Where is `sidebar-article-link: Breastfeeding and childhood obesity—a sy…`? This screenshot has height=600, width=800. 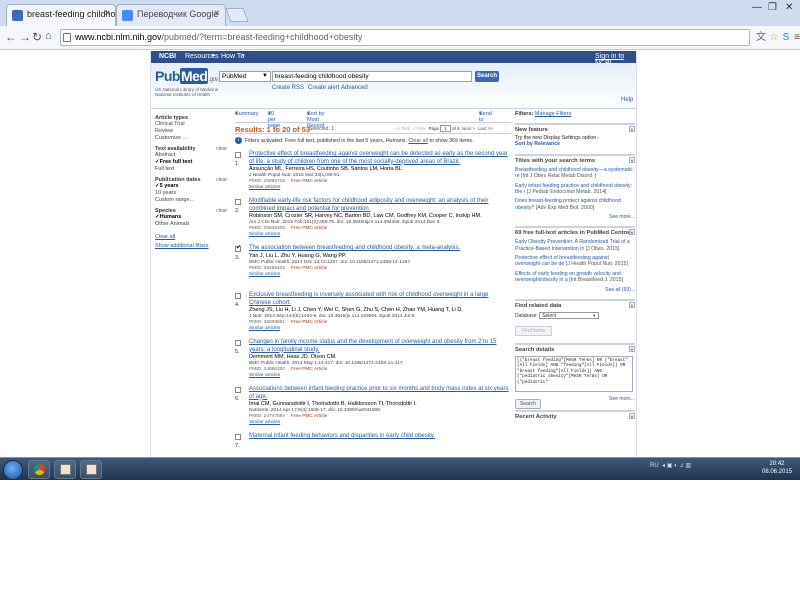 sidebar-article-link: Breastfeeding and childhood obesity—a sy… is located at coordinates (575, 173).